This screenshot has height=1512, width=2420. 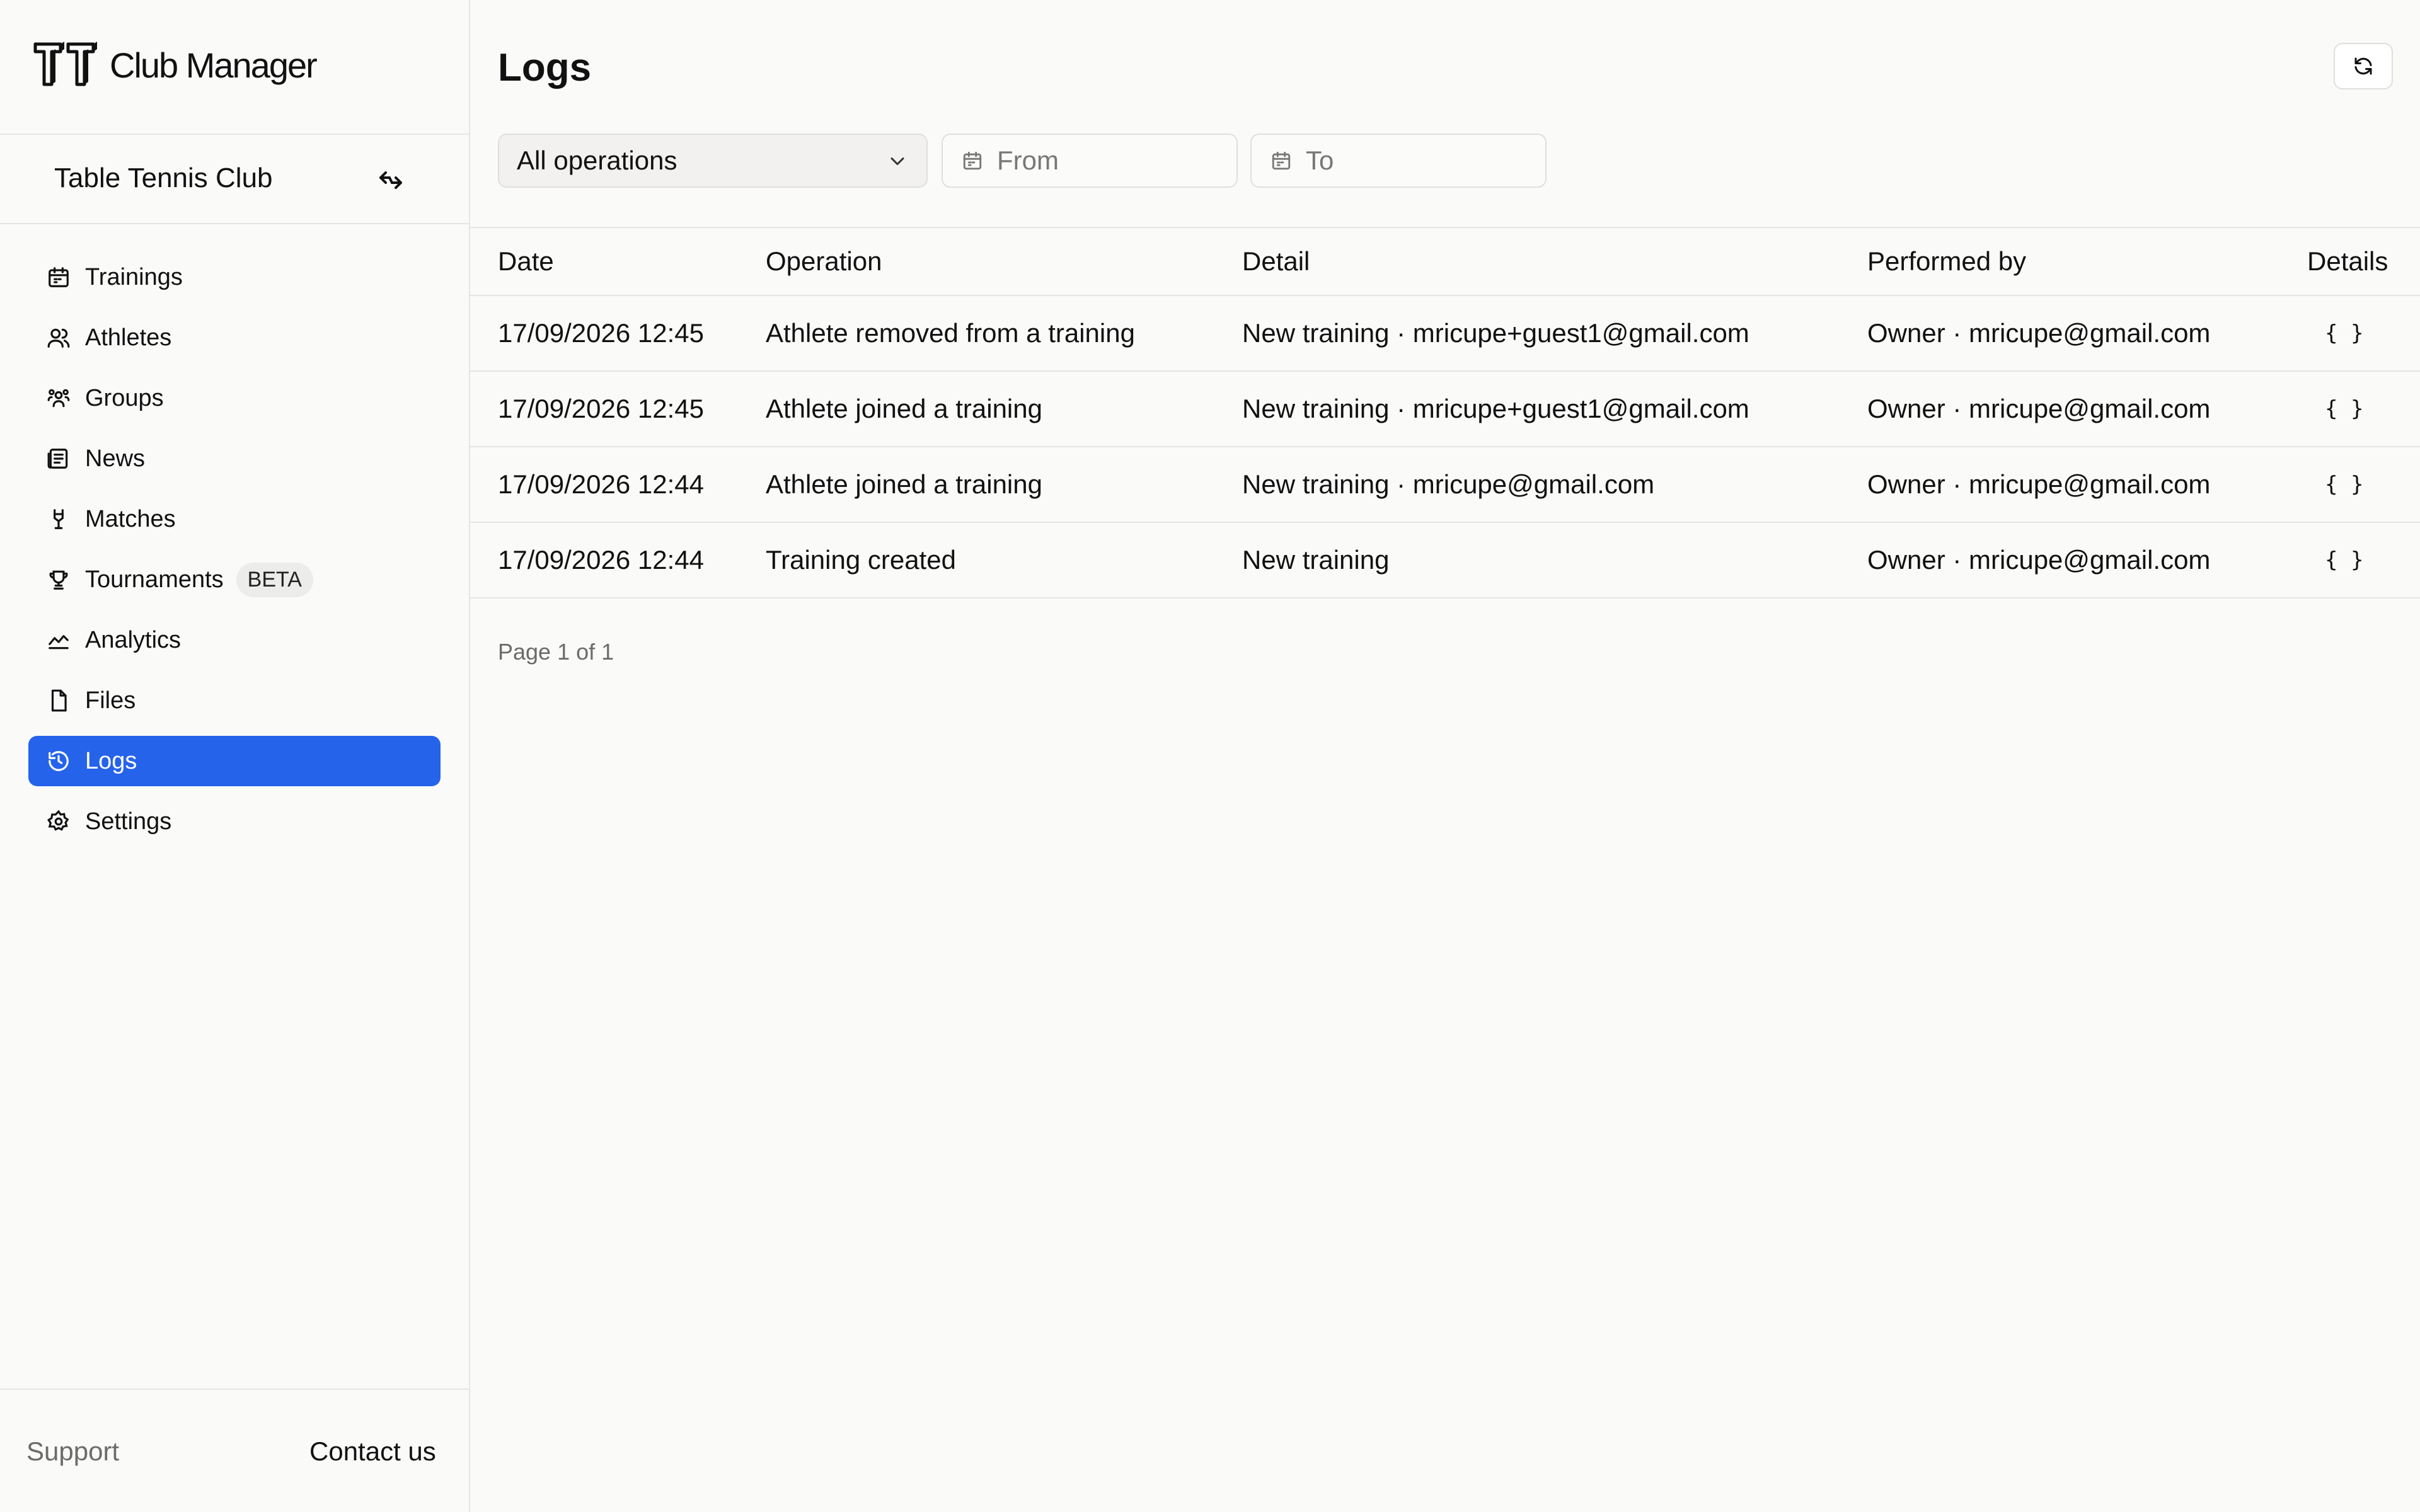 What do you see at coordinates (125, 397) in the screenshot?
I see `sidebar-item-label: Groups` at bounding box center [125, 397].